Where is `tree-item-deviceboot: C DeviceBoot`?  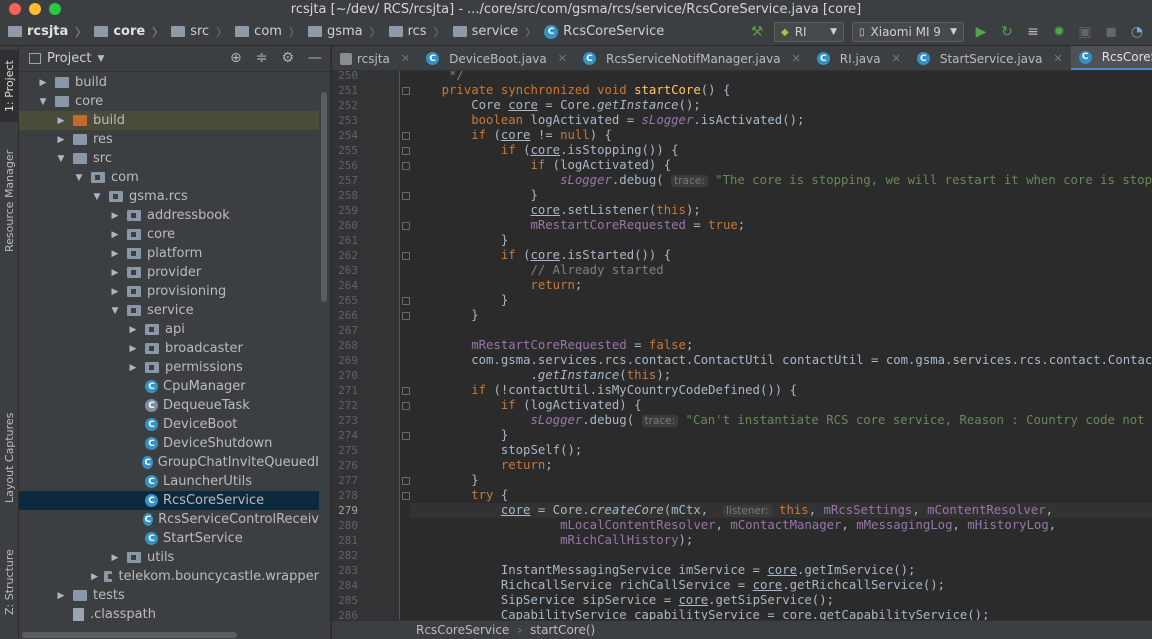
tree-item-deviceboot: C DeviceBoot is located at coordinates (169, 424).